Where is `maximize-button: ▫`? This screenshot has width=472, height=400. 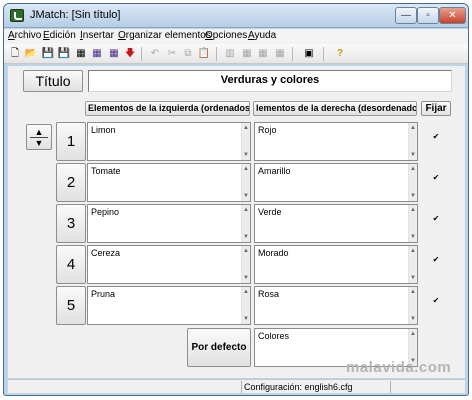
maximize-button: ▫ is located at coordinates (428, 15).